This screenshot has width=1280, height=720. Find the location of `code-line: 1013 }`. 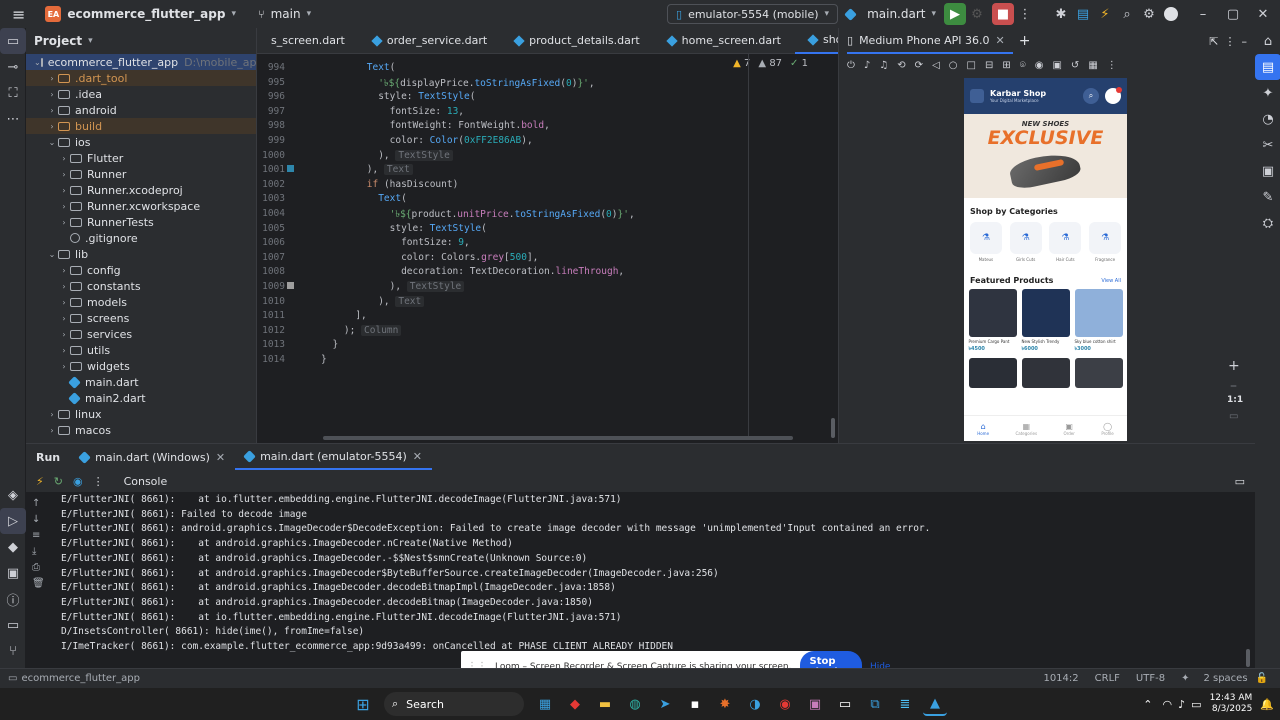

code-line: 1013 } is located at coordinates (542, 346).